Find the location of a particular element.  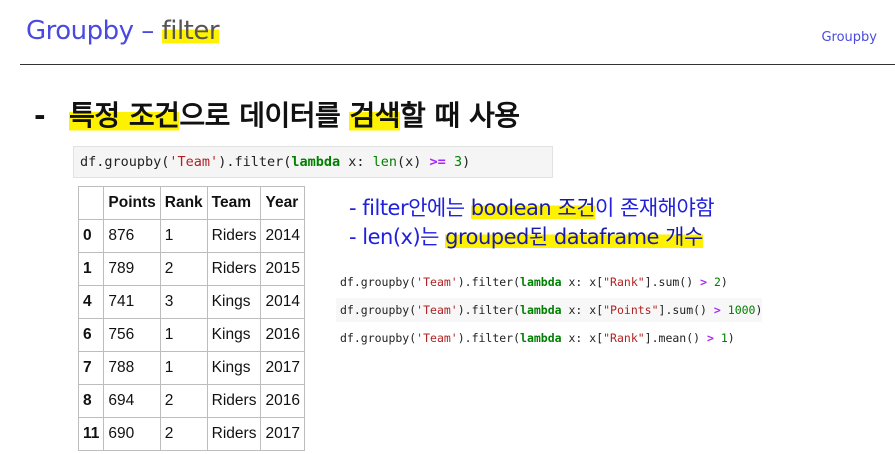

note-highlight: boolean 조건 is located at coordinates (533, 208).